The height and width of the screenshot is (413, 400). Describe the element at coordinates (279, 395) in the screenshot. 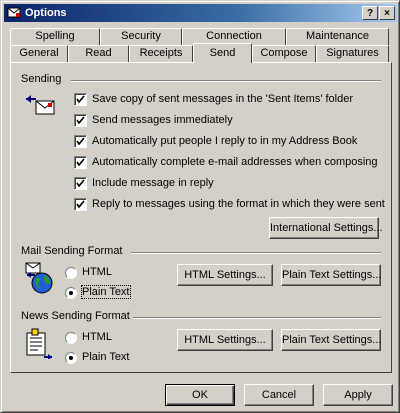

I see `cancel-button: Cancel` at that location.